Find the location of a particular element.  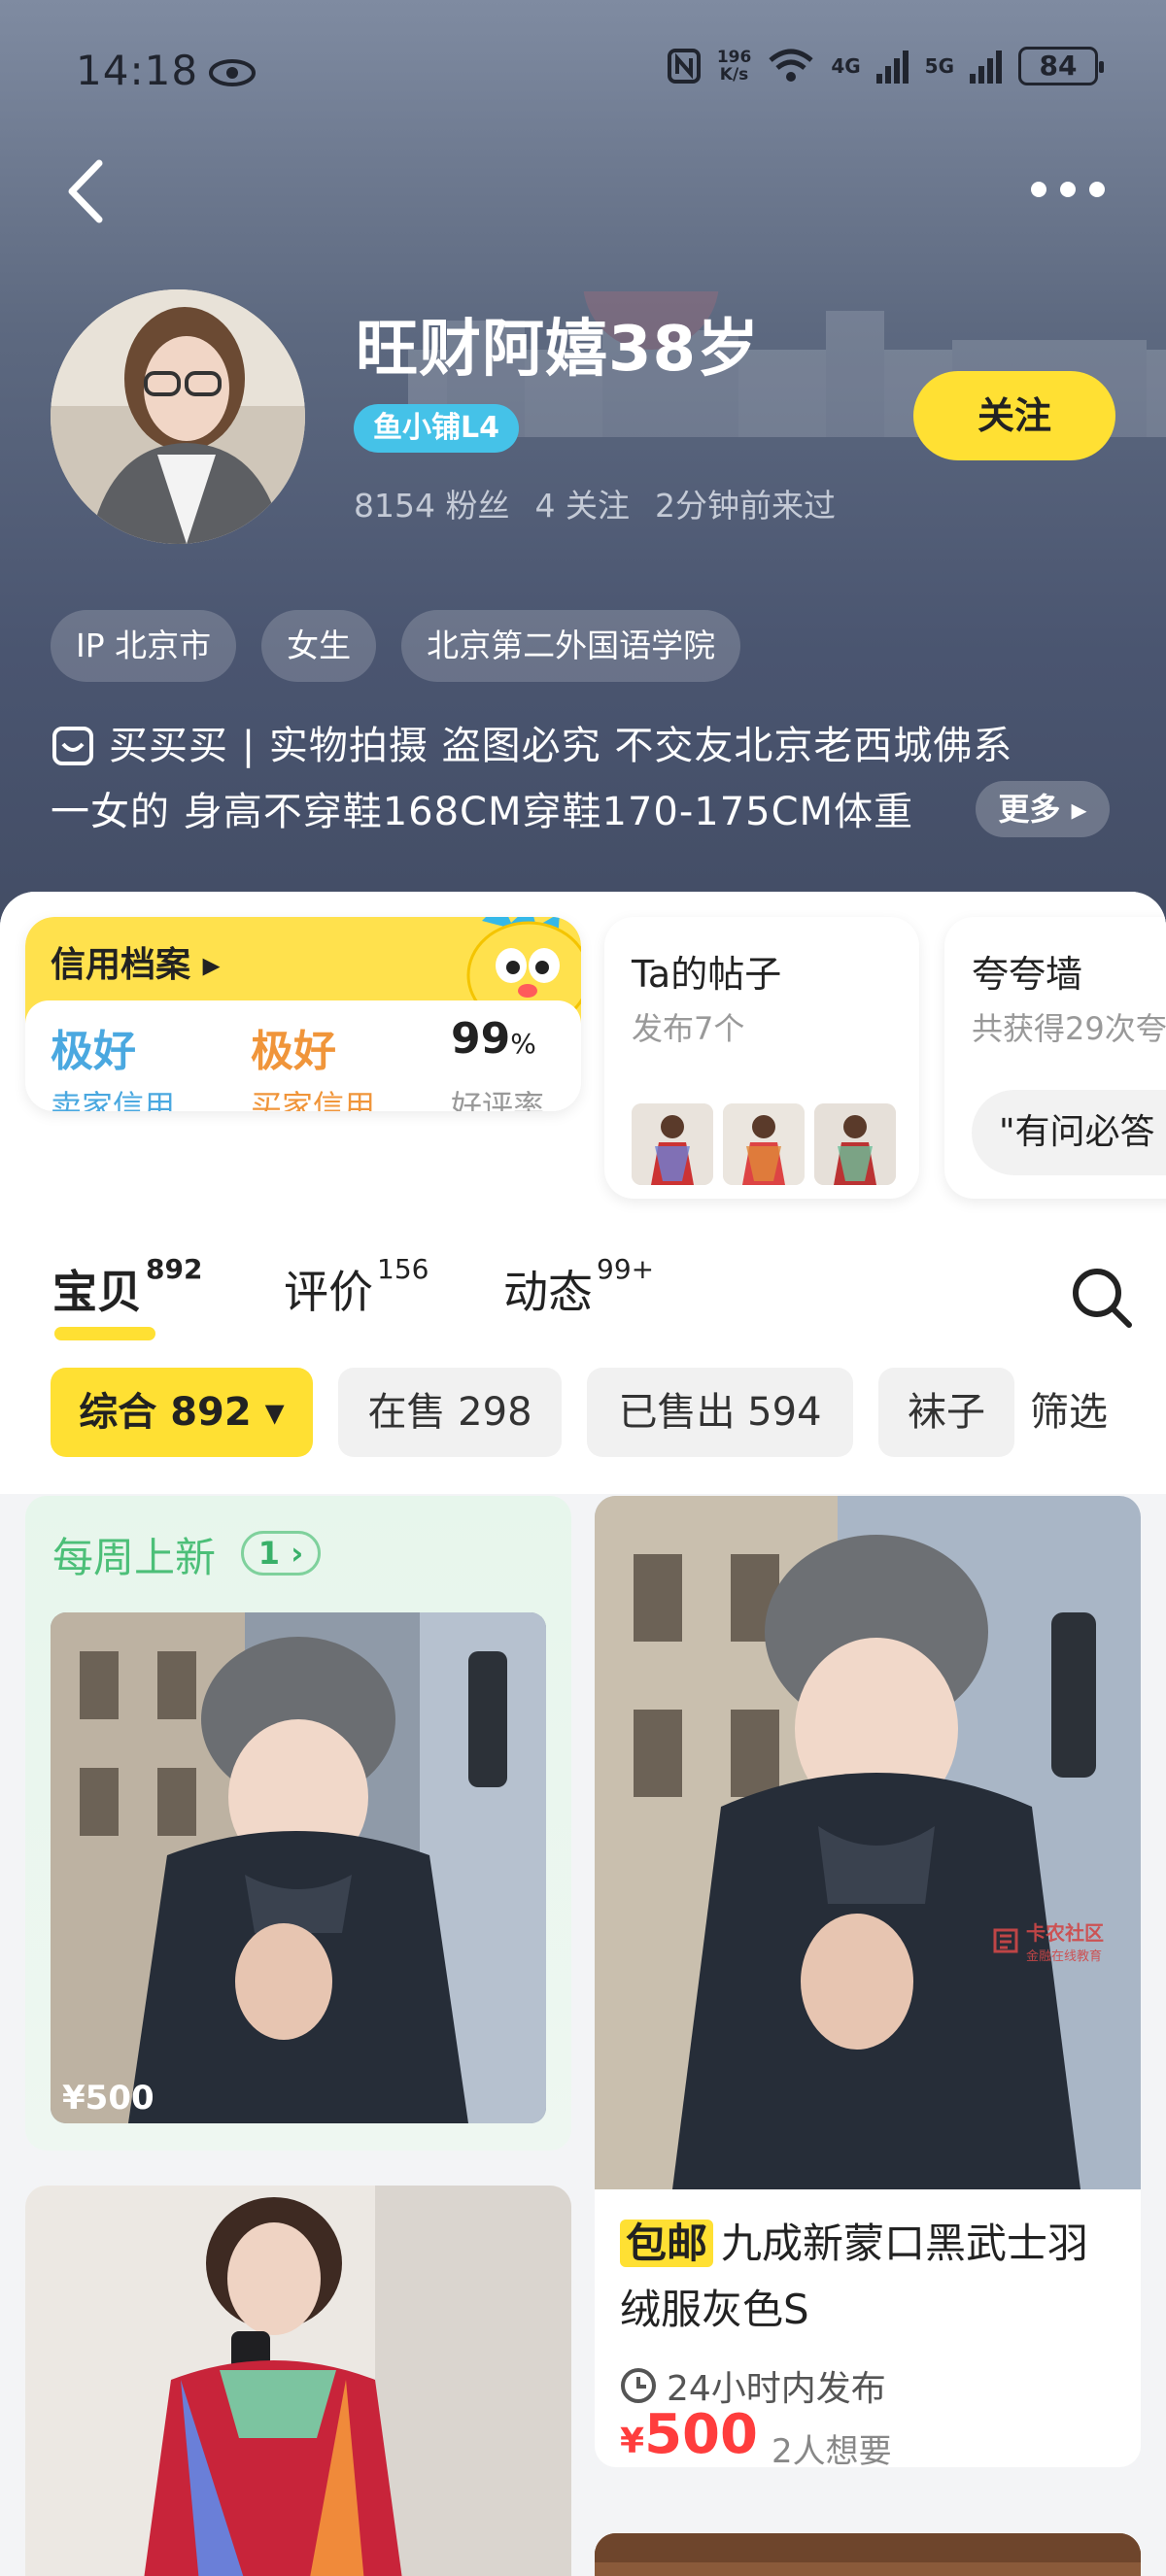

filter-bar: 综合 892 ▾ 在售 298 已售出 594 袜子 筛选 is located at coordinates (583, 1414).